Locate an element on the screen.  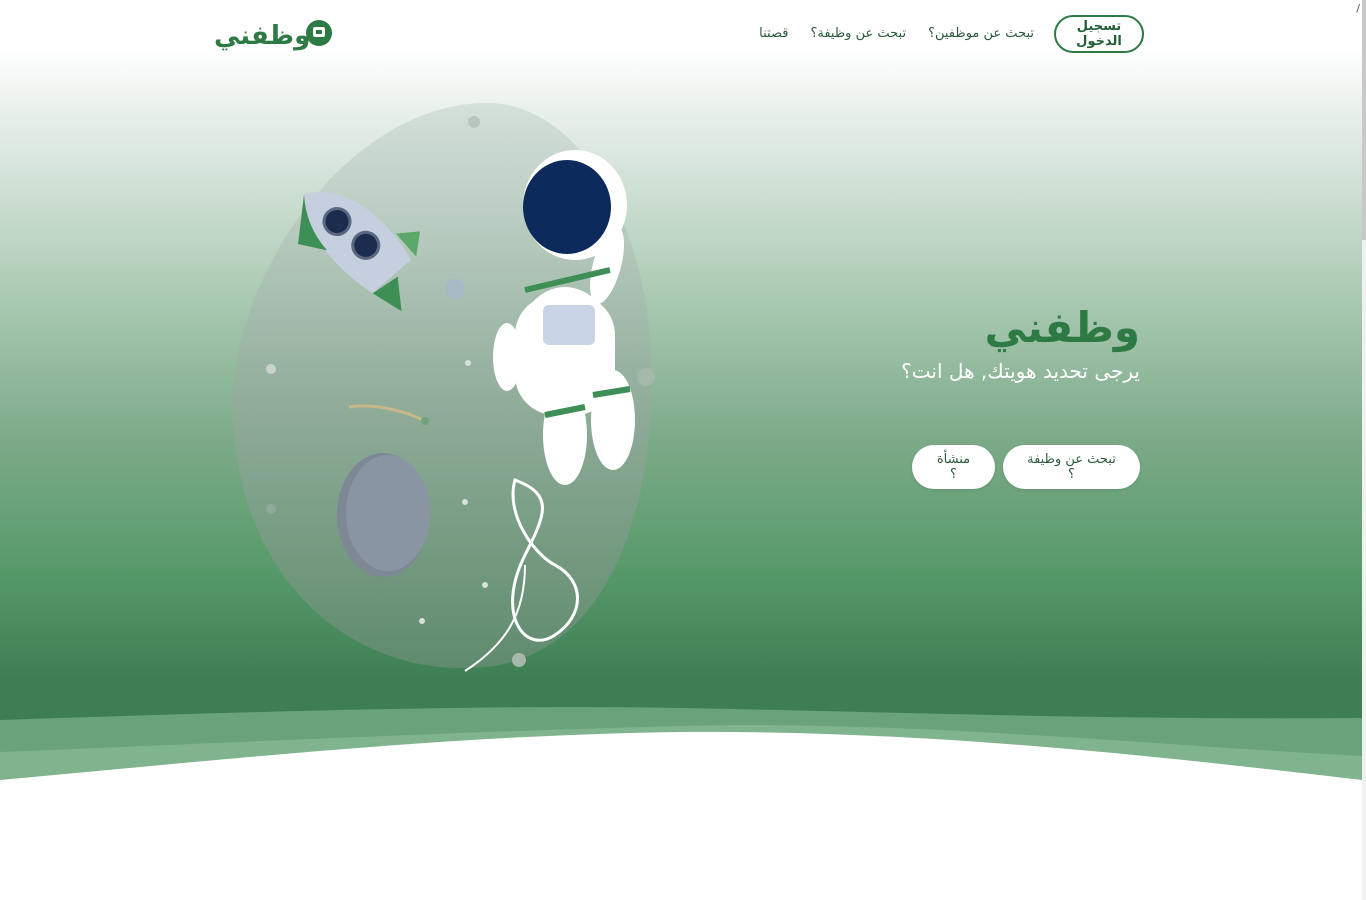
corner-mark: / is located at coordinates (1358, 8).